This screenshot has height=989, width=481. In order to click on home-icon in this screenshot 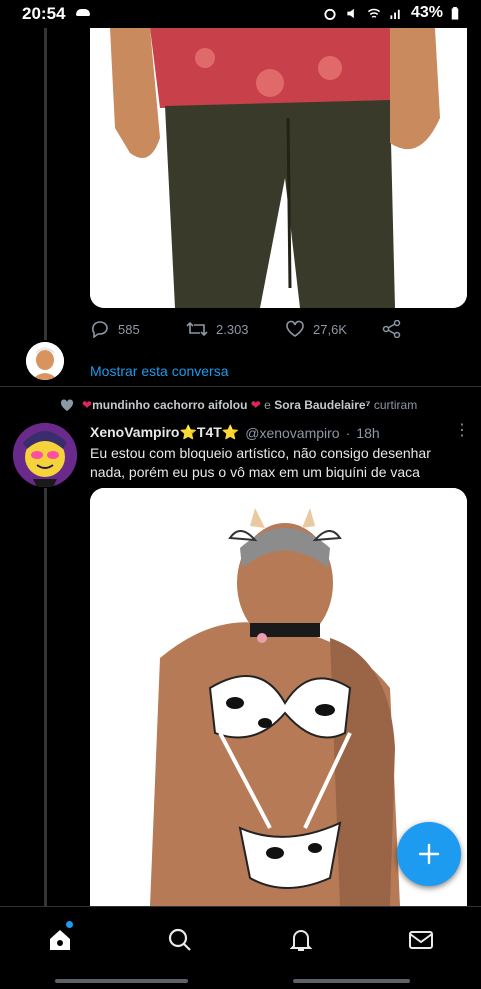, I will do `click(60, 940)`.